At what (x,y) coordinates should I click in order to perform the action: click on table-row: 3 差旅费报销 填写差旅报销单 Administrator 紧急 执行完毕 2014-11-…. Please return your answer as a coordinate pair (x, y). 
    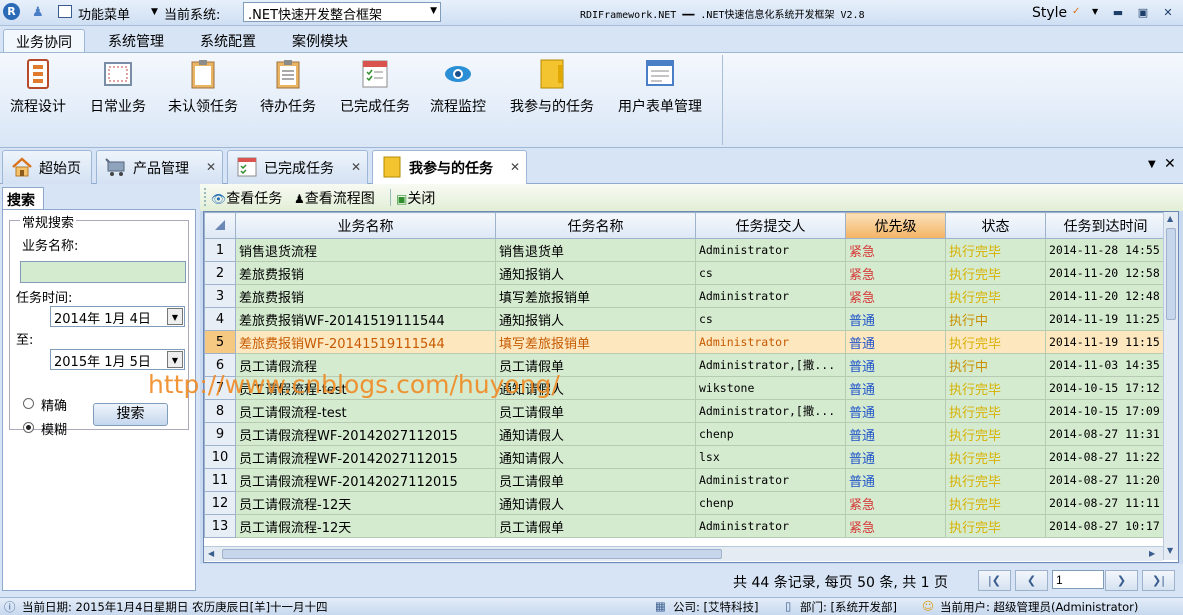
    Looking at the image, I should click on (685, 296).